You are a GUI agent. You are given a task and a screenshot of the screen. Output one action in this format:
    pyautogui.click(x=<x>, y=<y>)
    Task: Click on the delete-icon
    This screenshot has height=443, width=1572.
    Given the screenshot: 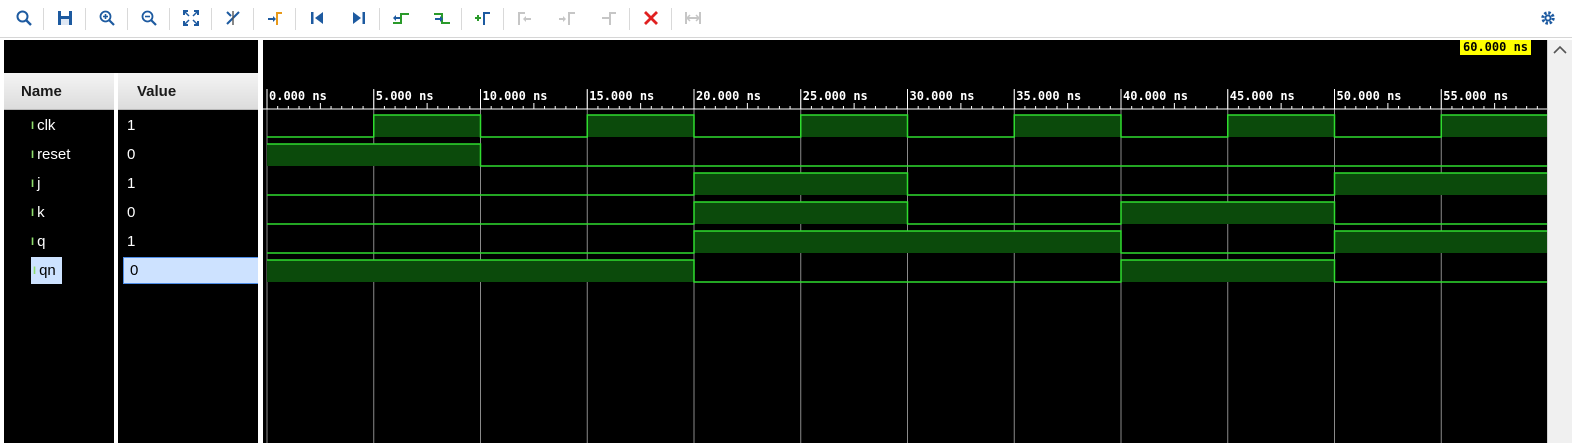 What is the action you would take?
    pyautogui.click(x=651, y=18)
    